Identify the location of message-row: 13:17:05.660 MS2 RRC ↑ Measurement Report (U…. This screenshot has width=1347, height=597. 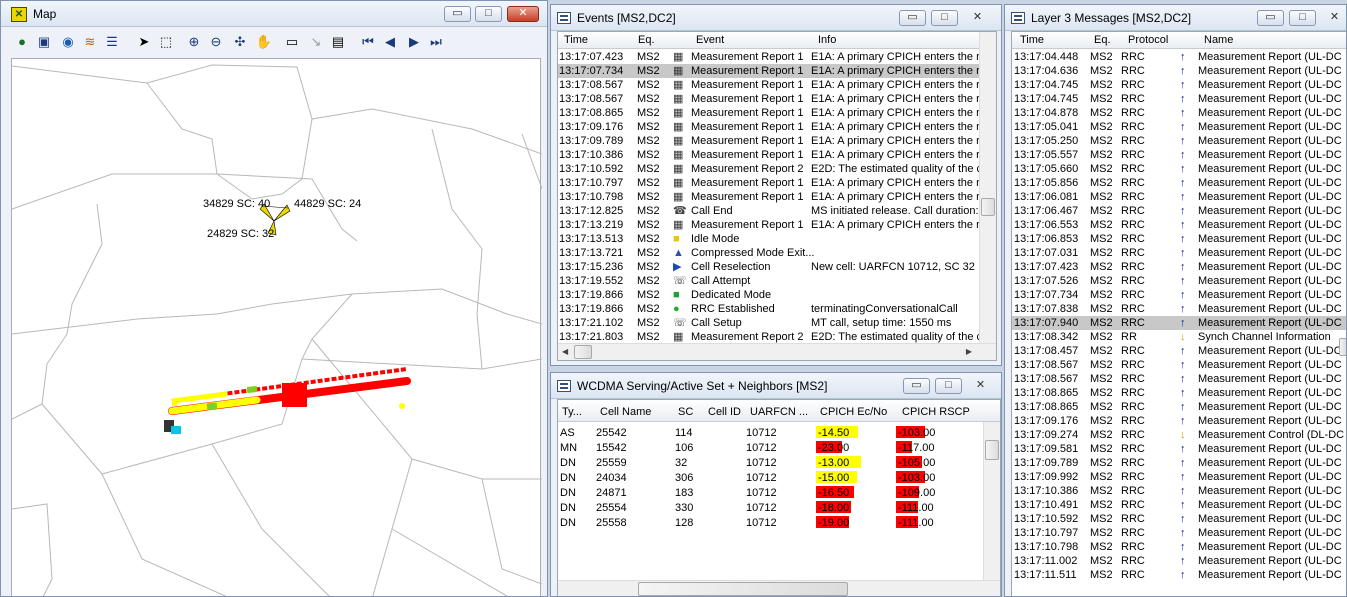
(1179, 169).